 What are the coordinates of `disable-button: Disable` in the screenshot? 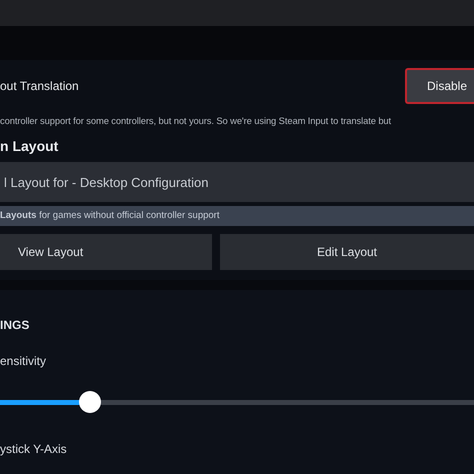 It's located at (439, 86).